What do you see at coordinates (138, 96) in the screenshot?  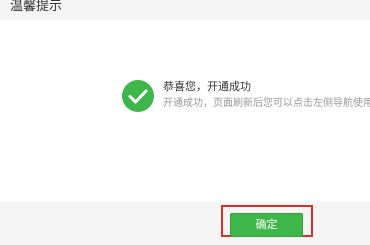 I see `success-check-icon` at bounding box center [138, 96].